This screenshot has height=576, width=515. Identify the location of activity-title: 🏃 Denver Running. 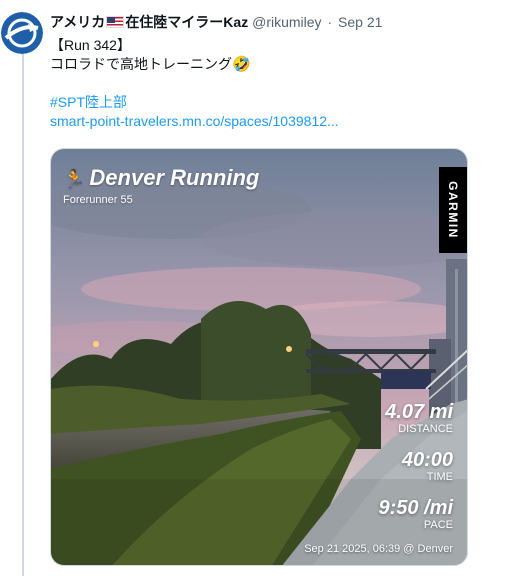
(161, 178).